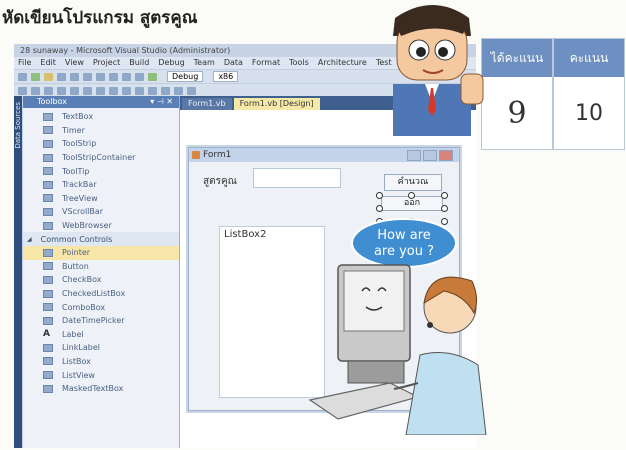 The height and width of the screenshot is (450, 626). What do you see at coordinates (101, 117) in the screenshot?
I see `toolbox-item: TextBox` at bounding box center [101, 117].